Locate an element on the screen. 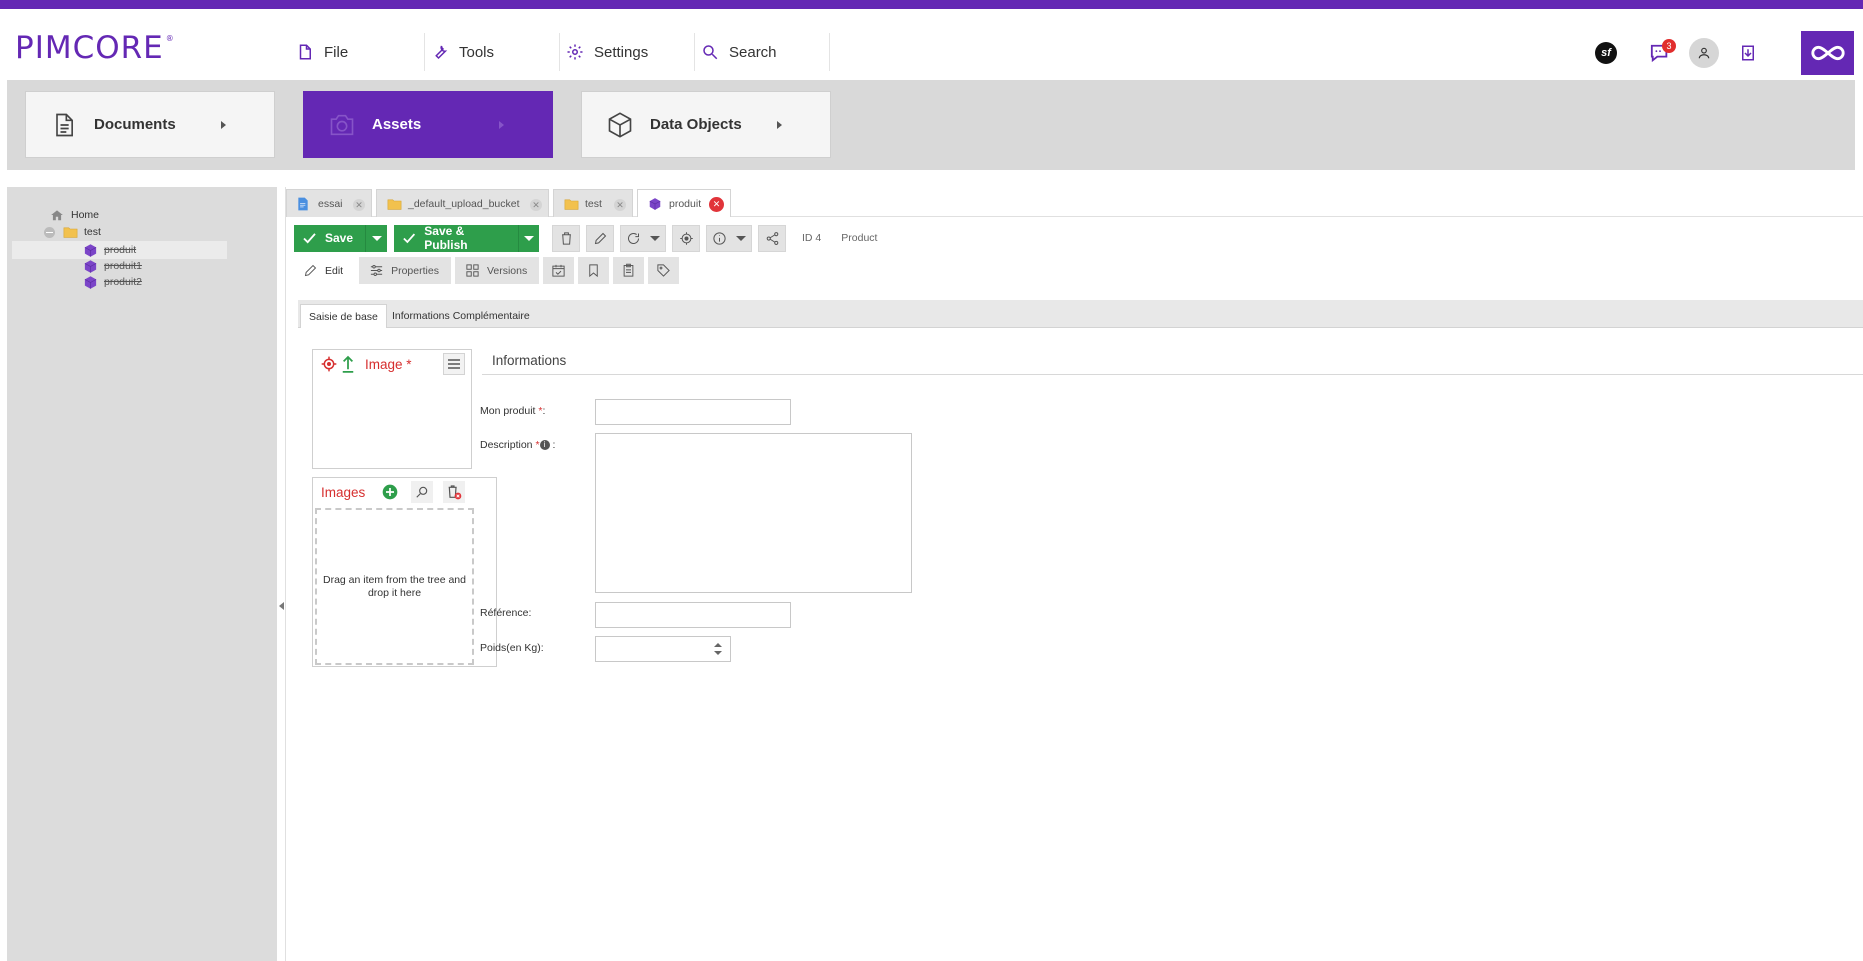 Image resolution: width=1863 pixels, height=961 pixels. folder-icon is located at coordinates (571, 204).